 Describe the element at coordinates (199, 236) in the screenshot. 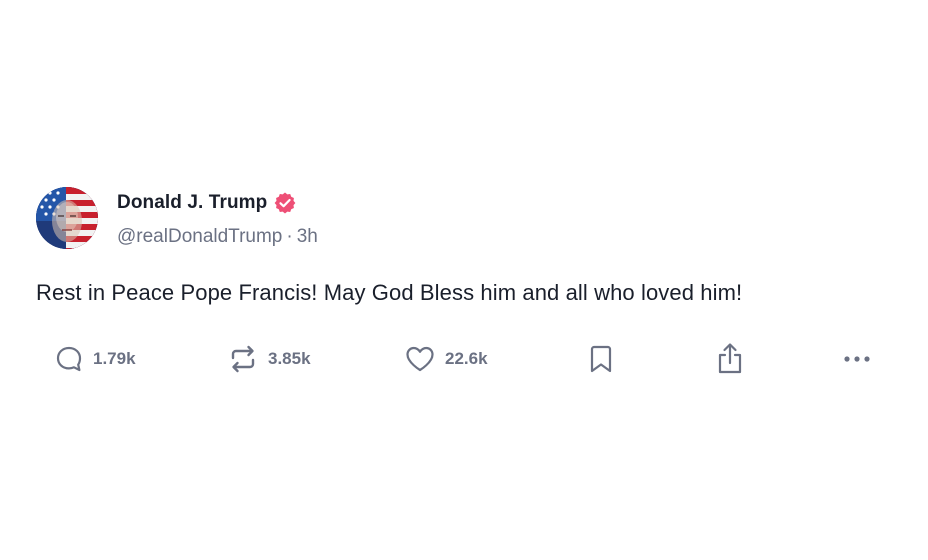

I see `handle: @realDonaldTrump` at that location.